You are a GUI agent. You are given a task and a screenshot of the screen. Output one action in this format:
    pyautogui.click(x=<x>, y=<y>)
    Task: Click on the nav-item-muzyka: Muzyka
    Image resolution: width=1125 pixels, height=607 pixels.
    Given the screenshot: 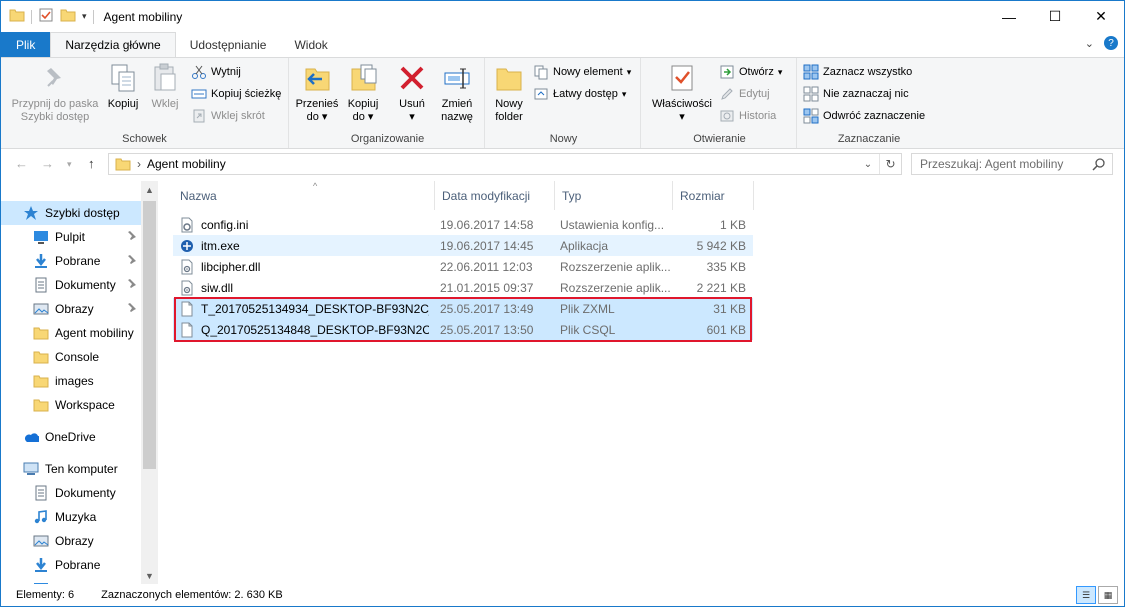 What is the action you would take?
    pyautogui.click(x=71, y=517)
    